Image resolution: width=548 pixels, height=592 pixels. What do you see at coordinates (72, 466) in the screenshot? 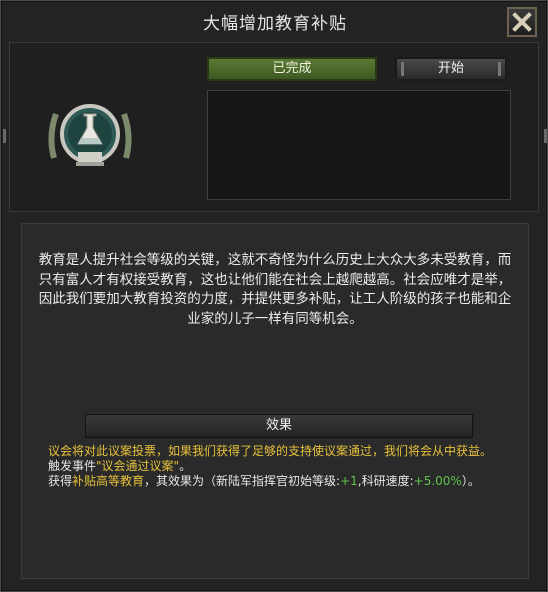
I see `event-prefix: 触发事件` at bounding box center [72, 466].